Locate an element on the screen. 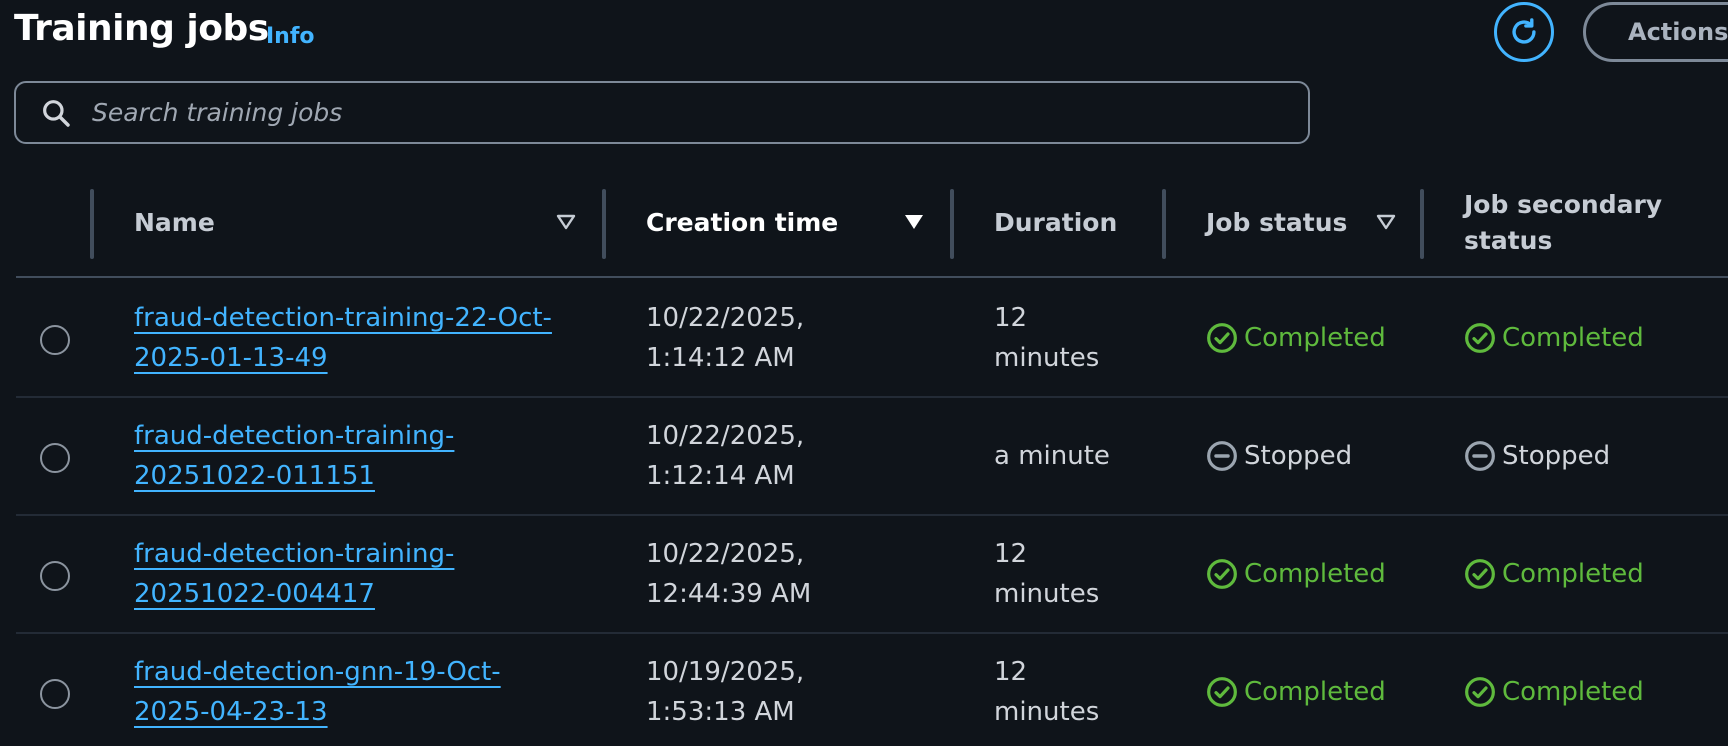  search-icon is located at coordinates (56, 113).